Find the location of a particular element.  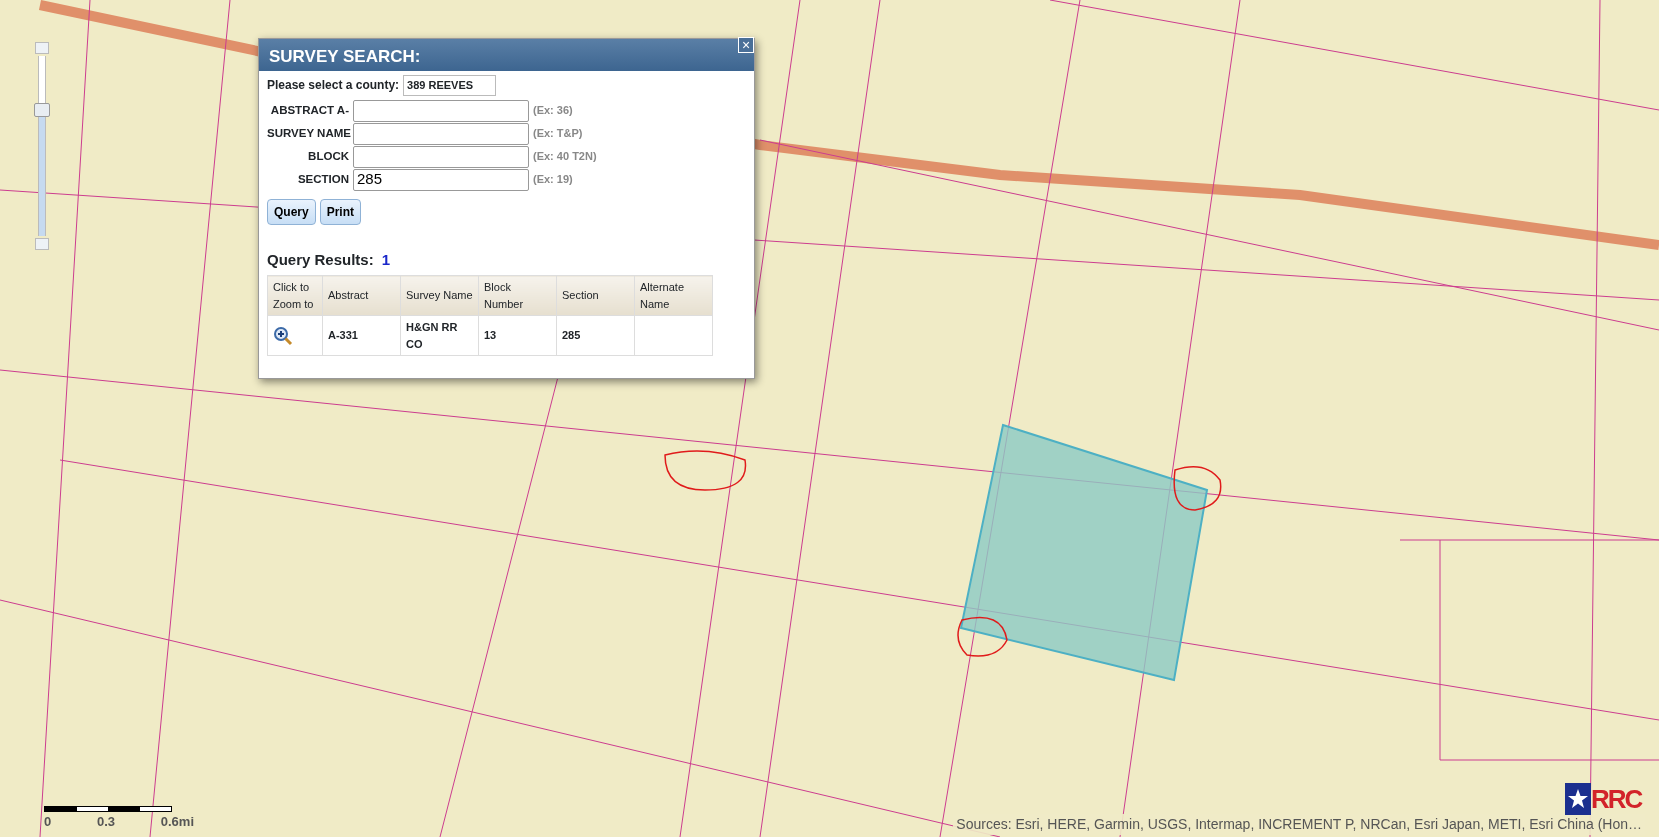

field-label: SECTION is located at coordinates (322, 179).